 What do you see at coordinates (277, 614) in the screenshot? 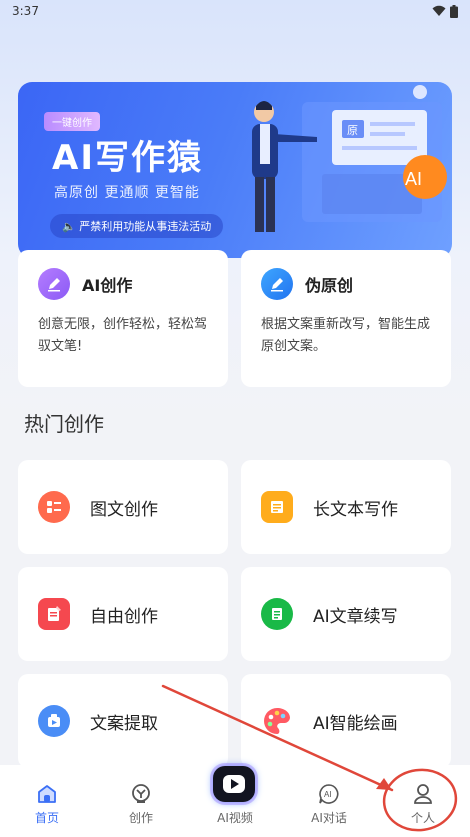
I see `article-icon` at bounding box center [277, 614].